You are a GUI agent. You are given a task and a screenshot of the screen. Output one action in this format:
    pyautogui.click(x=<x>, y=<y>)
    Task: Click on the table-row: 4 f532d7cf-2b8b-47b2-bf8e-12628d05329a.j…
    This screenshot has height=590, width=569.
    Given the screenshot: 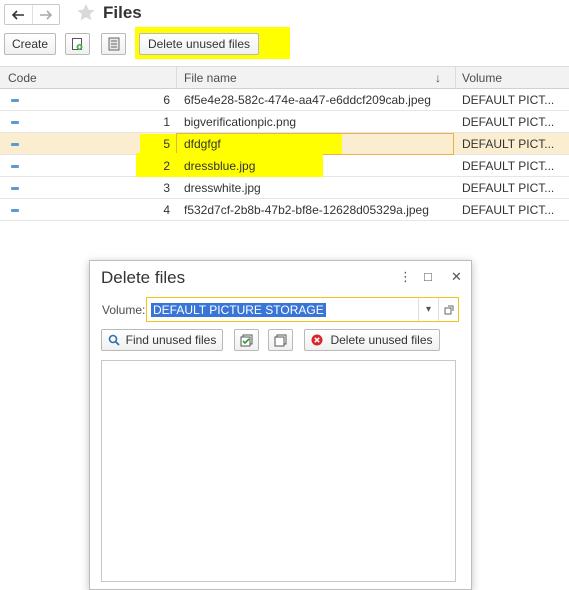 What is the action you would take?
    pyautogui.click(x=284, y=210)
    